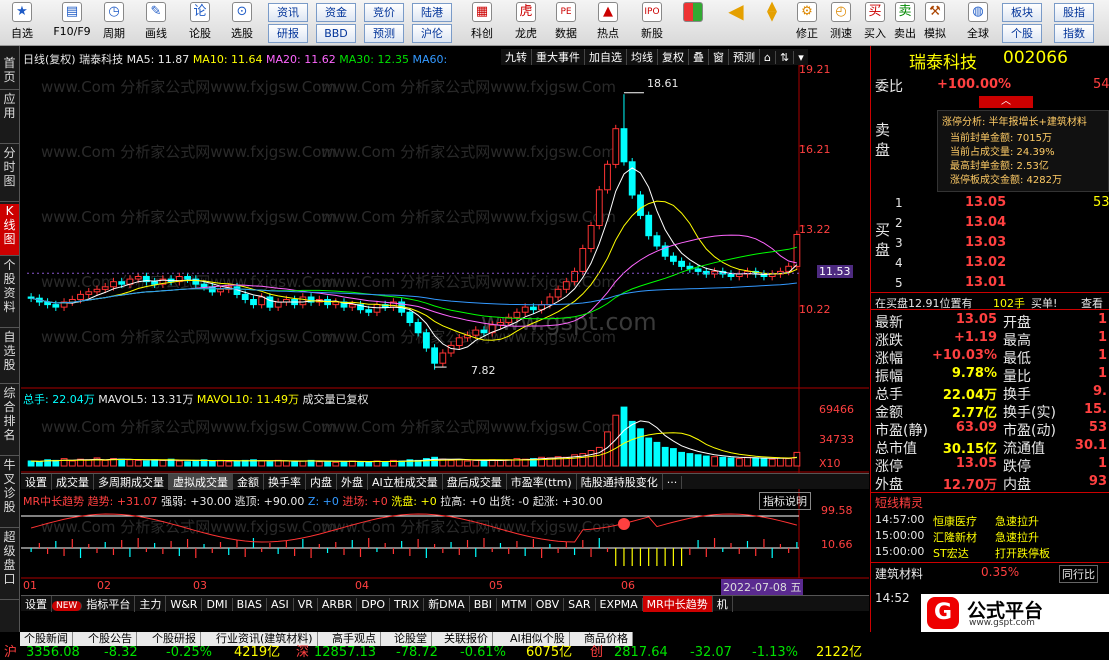  I want to click on btab-trix: TRIX, so click(407, 604).